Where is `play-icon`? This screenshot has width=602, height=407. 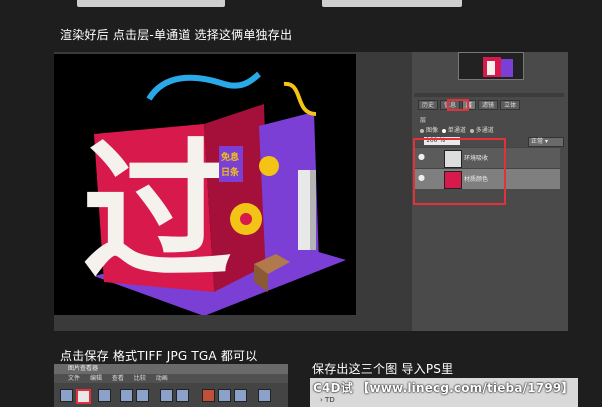
play-icon is located at coordinates (224, 395).